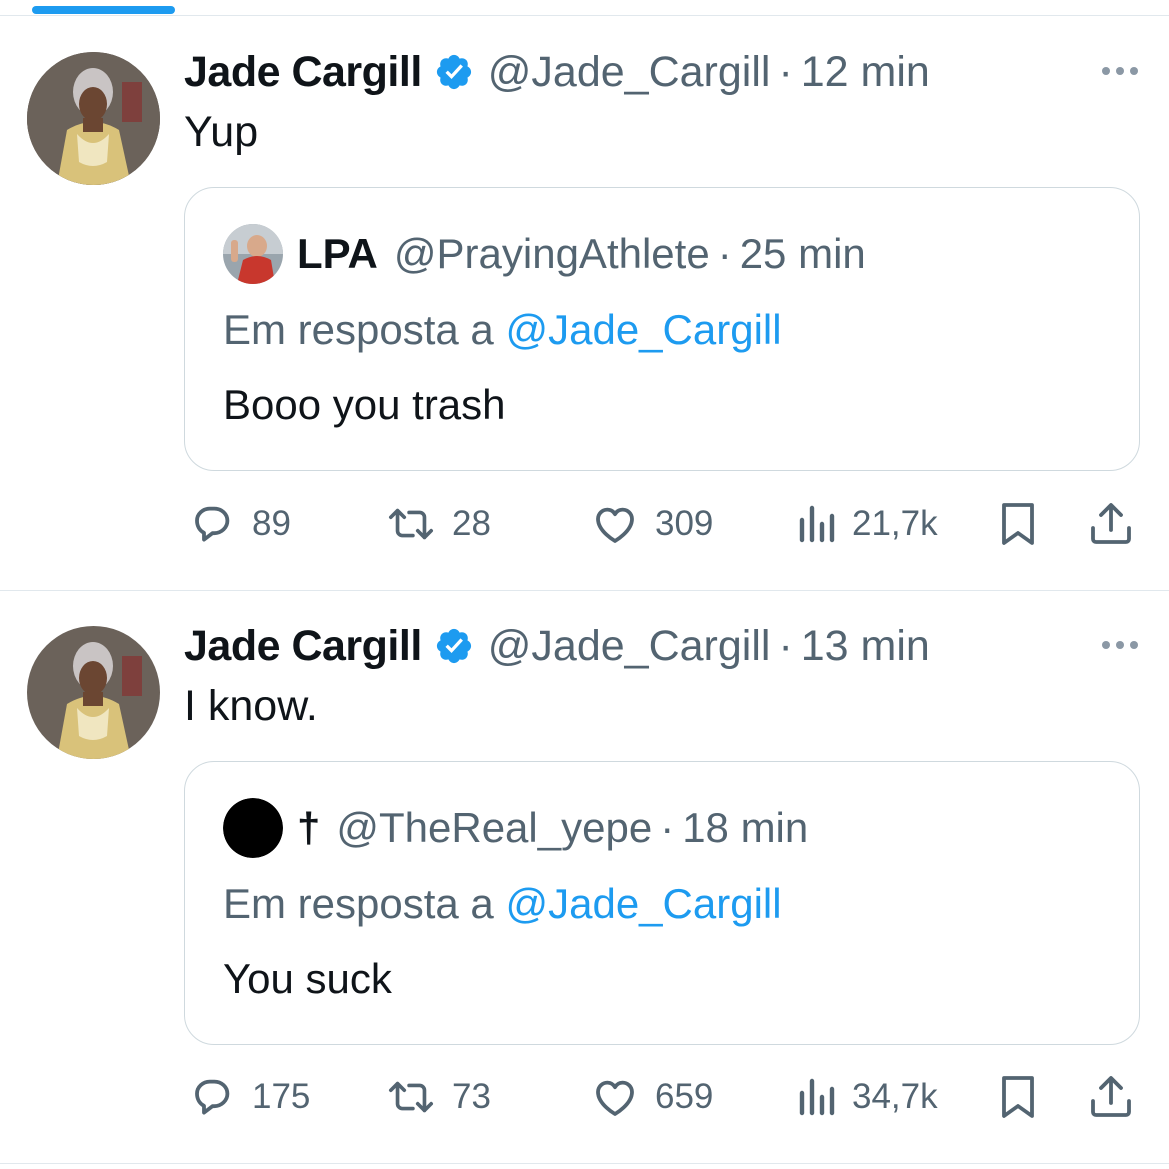  I want to click on views-count: 21,7k, so click(895, 523).